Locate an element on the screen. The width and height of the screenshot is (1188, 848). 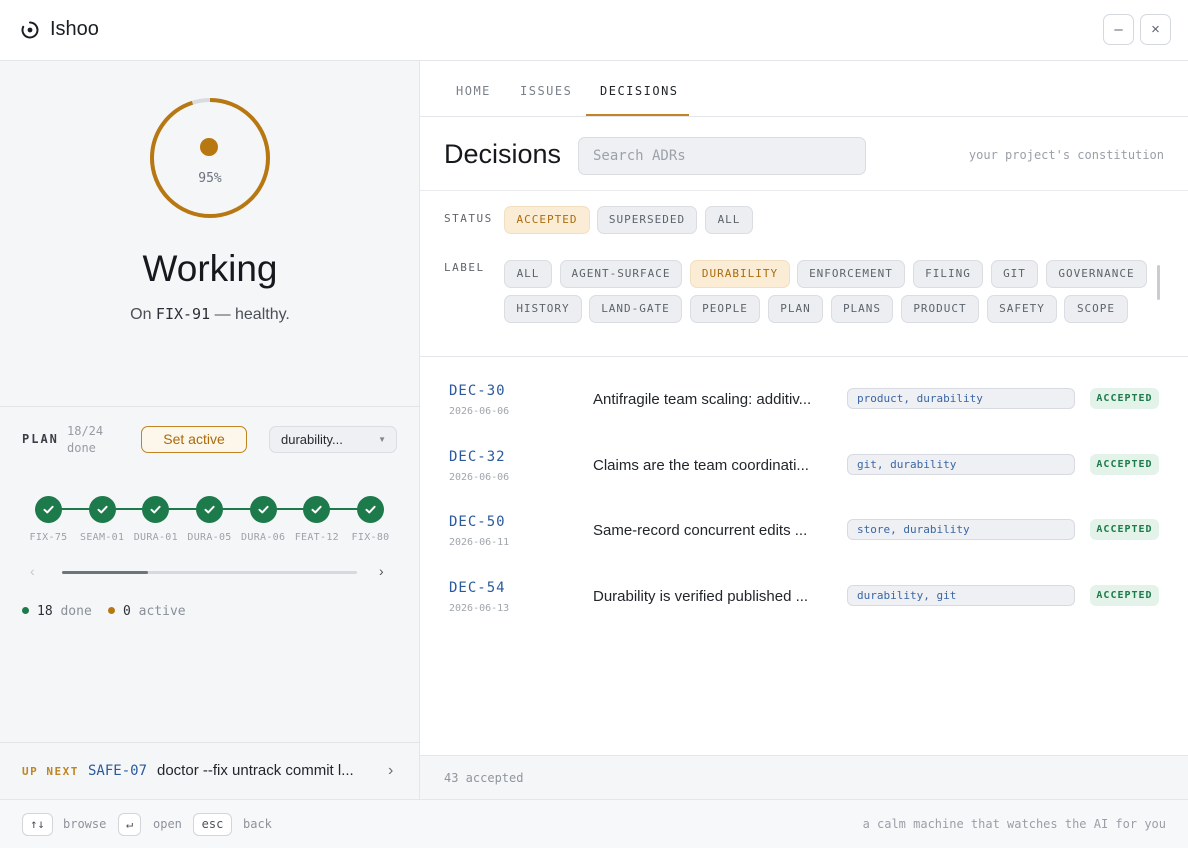
status-chip-all: ALL is located at coordinates (729, 220).